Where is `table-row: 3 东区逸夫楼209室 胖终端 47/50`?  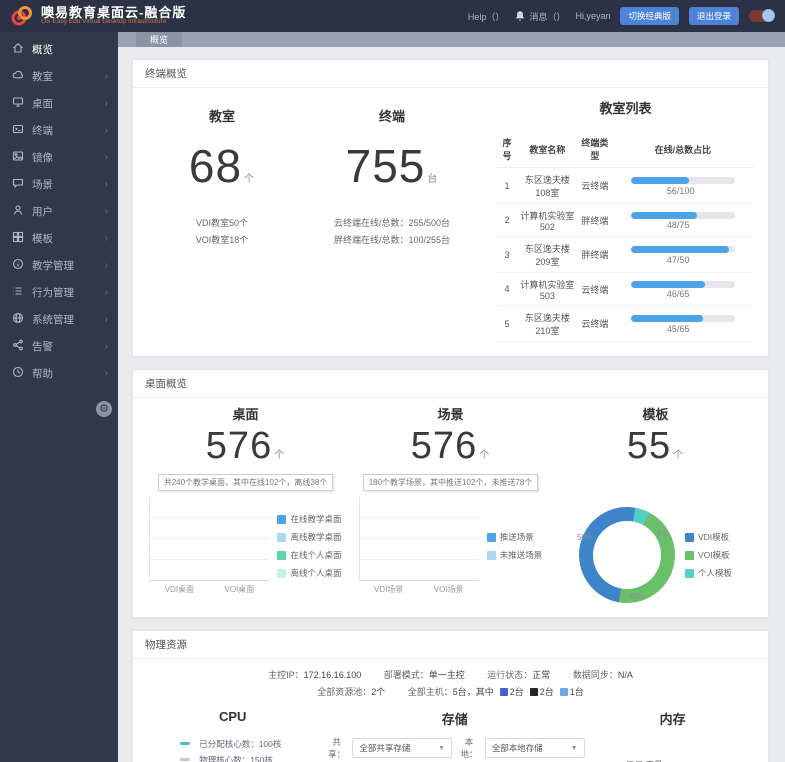
table-row: 3 东区逸夫楼209室 胖终端 47/50 is located at coordinates (625, 254).